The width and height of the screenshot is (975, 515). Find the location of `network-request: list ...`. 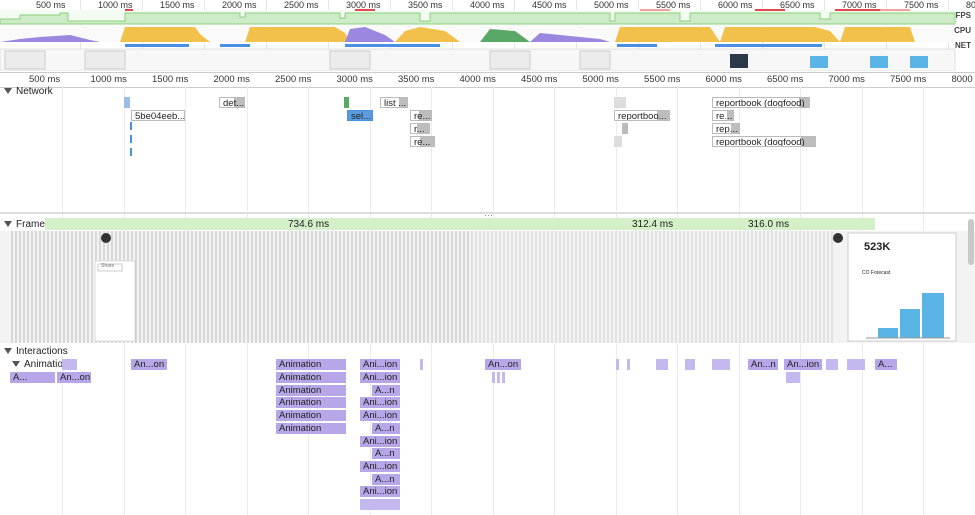

network-request: list ... is located at coordinates (394, 102).